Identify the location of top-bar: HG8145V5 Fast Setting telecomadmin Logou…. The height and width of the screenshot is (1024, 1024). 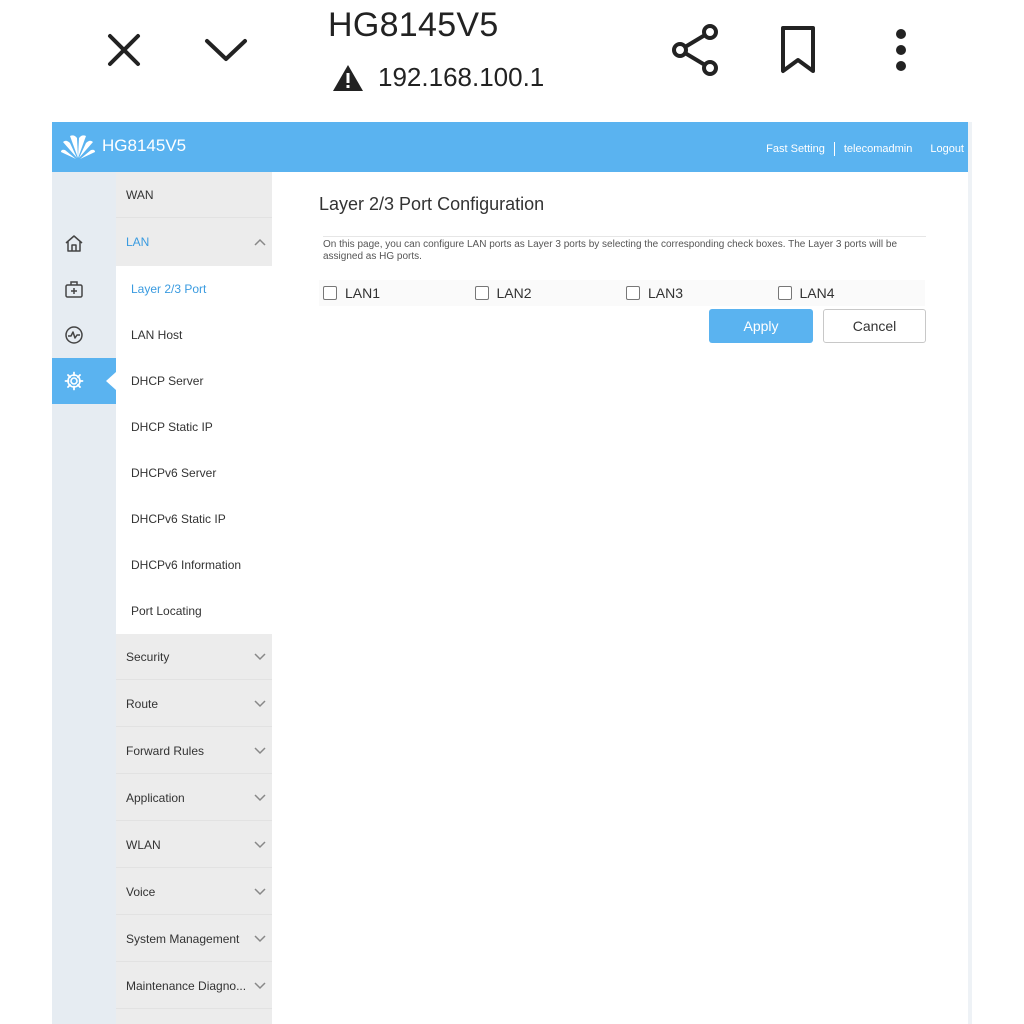
(510, 147).